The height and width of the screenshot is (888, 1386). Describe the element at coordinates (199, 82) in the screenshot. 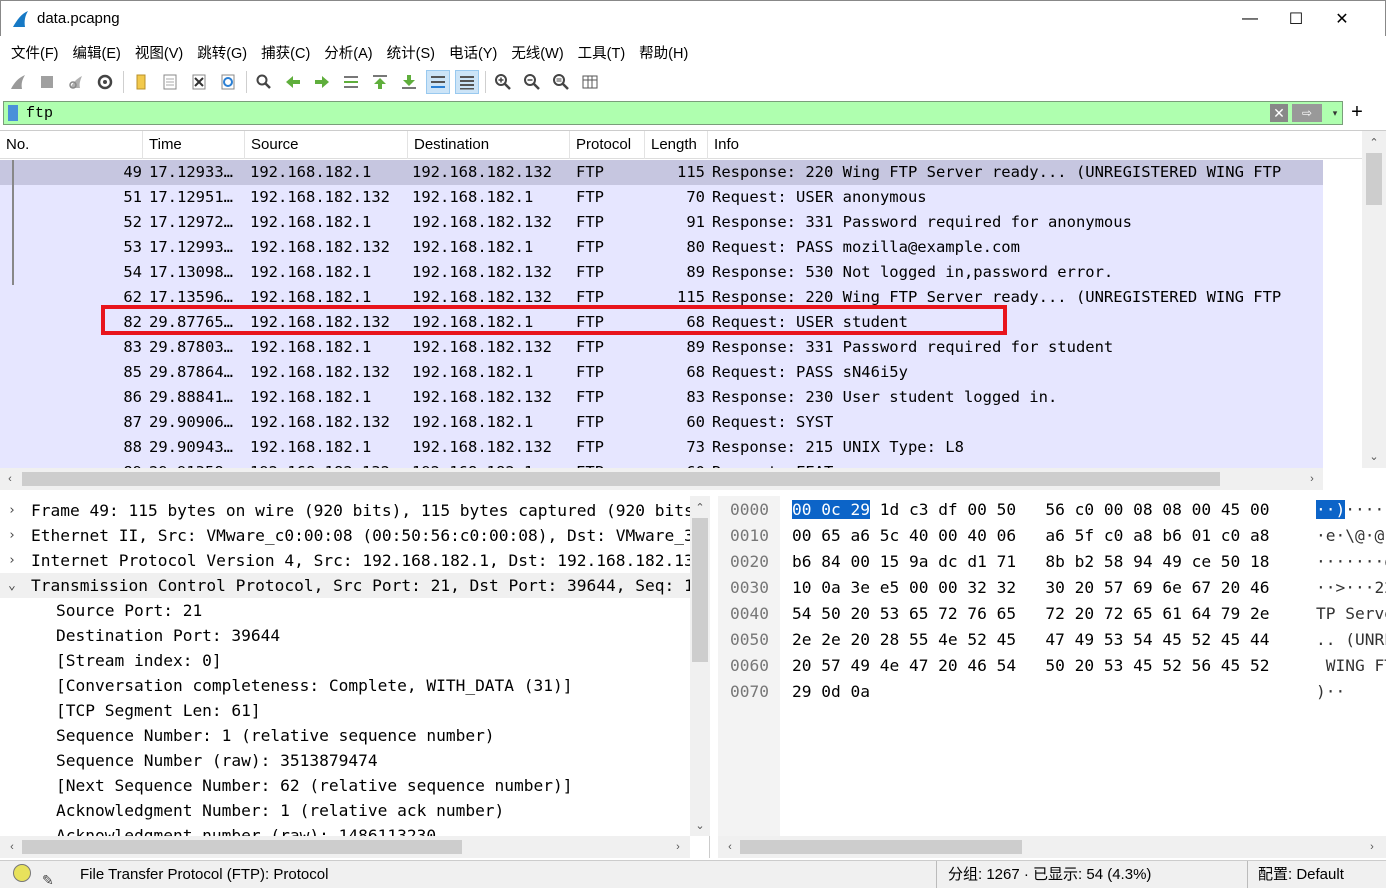

I see `close-file-icon` at that location.